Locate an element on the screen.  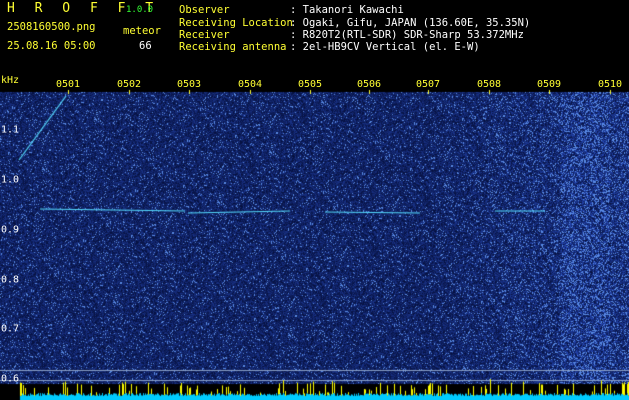
frequency-unit-label: kHz is located at coordinates (10, 80).